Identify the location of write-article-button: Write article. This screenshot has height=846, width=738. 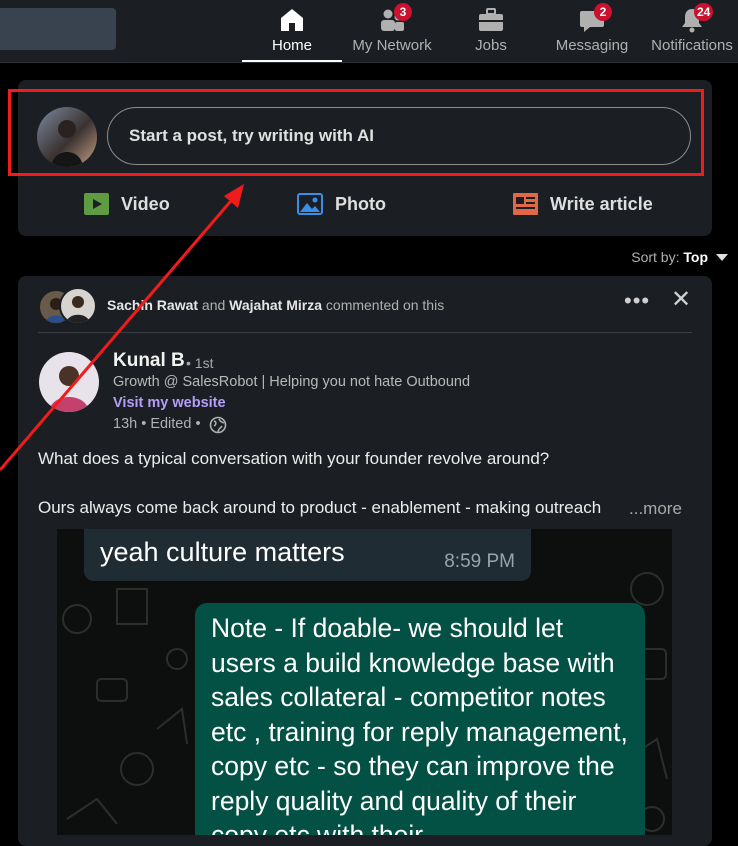
(583, 204).